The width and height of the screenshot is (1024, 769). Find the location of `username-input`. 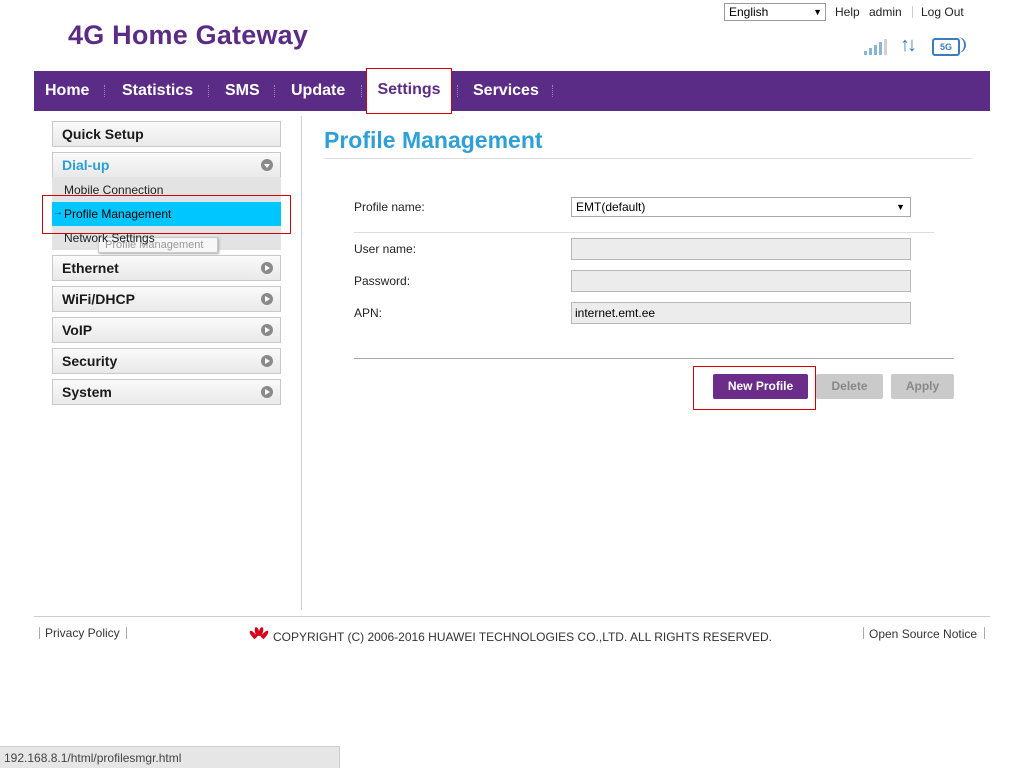

username-input is located at coordinates (741, 249).